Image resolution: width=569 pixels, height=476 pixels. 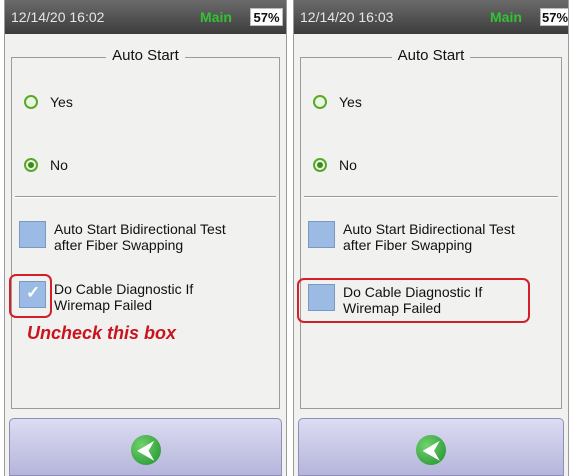 I want to click on annotation-text: Uncheck this box, so click(x=102, y=333).